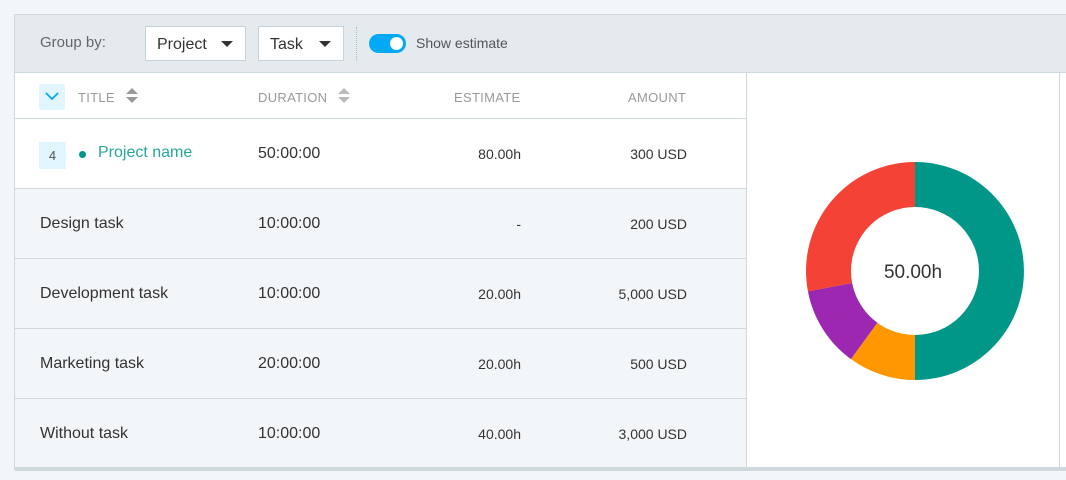 This screenshot has width=1066, height=480. Describe the element at coordinates (658, 364) in the screenshot. I see `task-amount: 500 USD` at that location.